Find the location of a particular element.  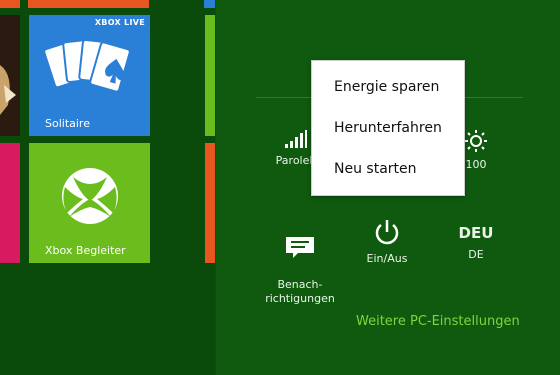

red-tile-partial is located at coordinates (10, 203).